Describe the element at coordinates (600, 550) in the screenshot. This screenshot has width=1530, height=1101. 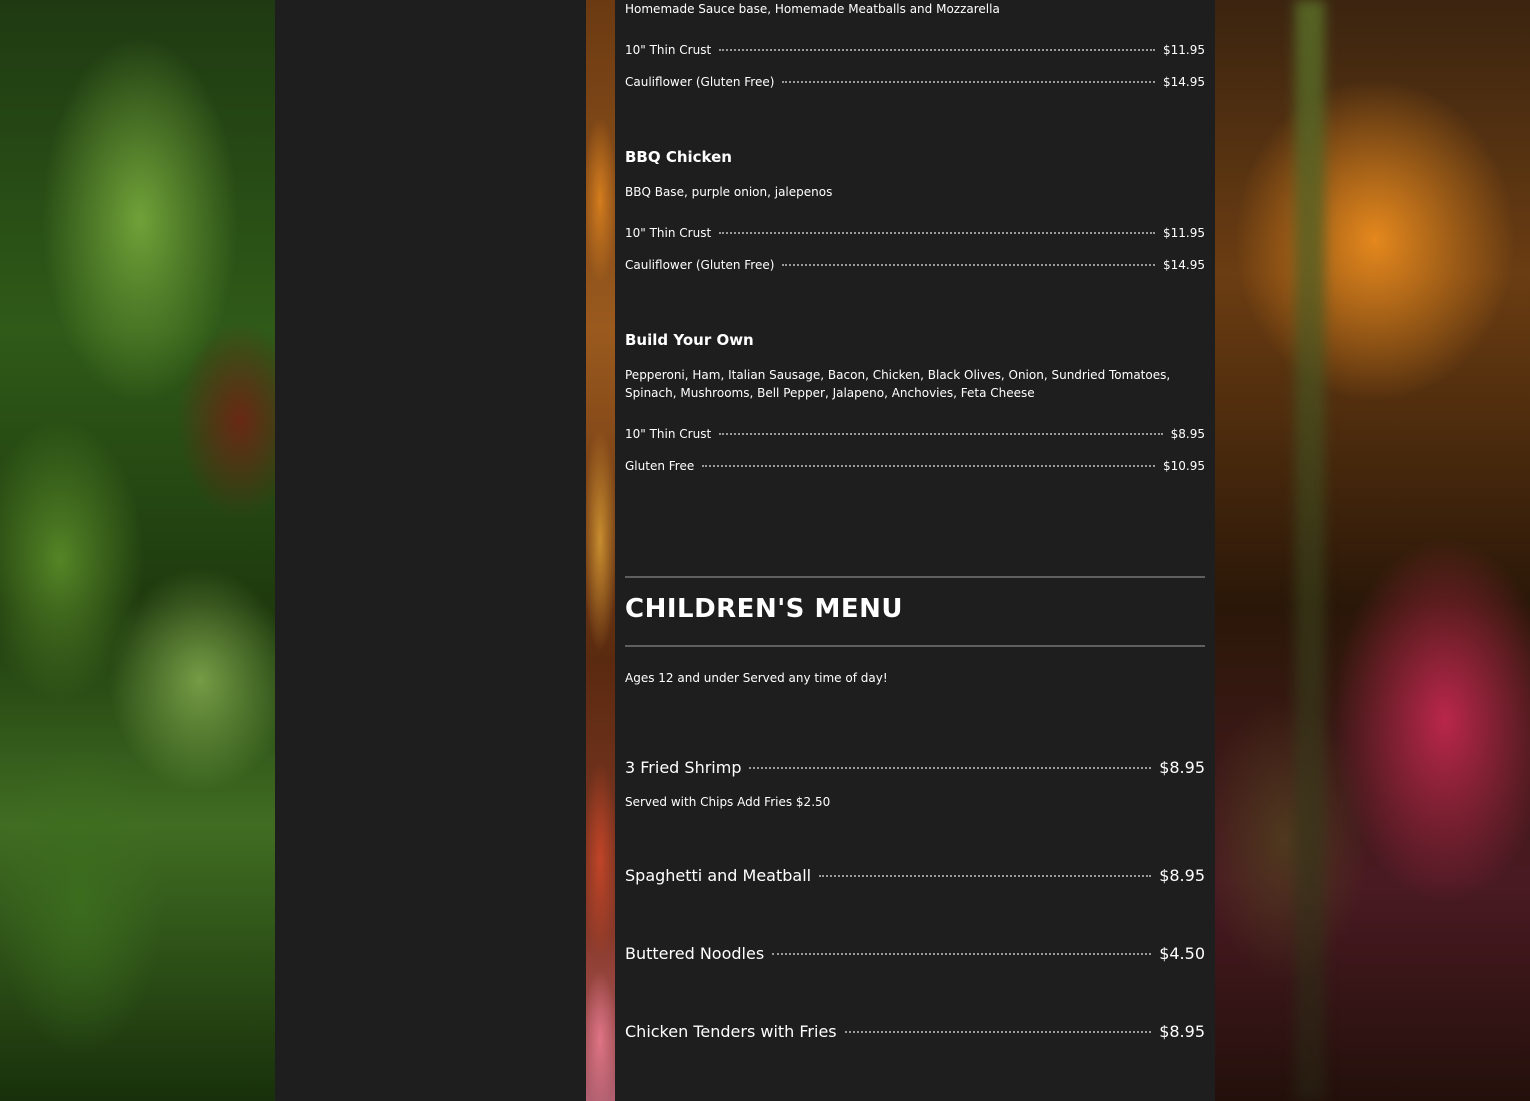
I see `content-photo-strip` at that location.